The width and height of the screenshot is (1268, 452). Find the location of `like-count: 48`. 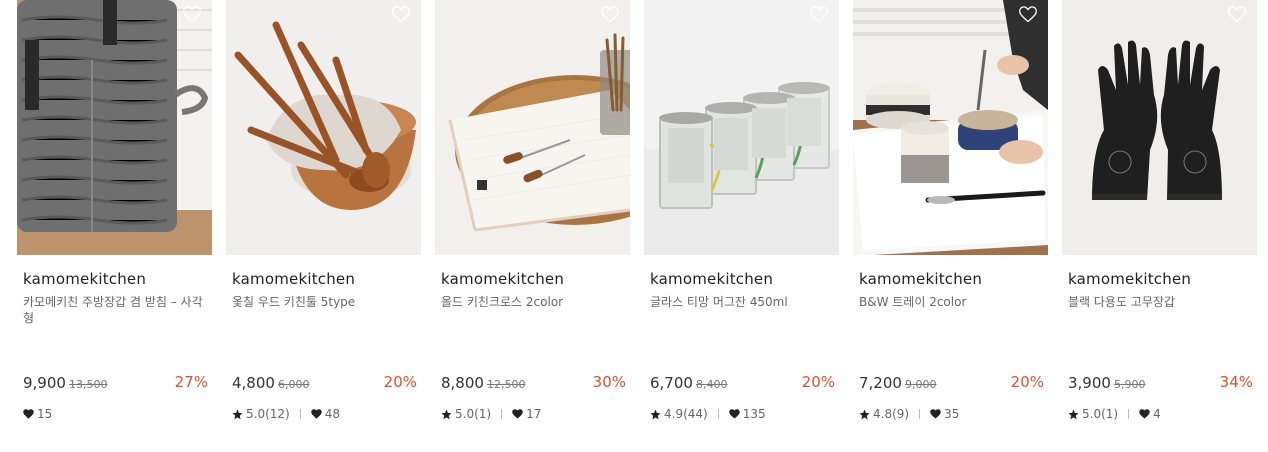

like-count: 48 is located at coordinates (332, 414).